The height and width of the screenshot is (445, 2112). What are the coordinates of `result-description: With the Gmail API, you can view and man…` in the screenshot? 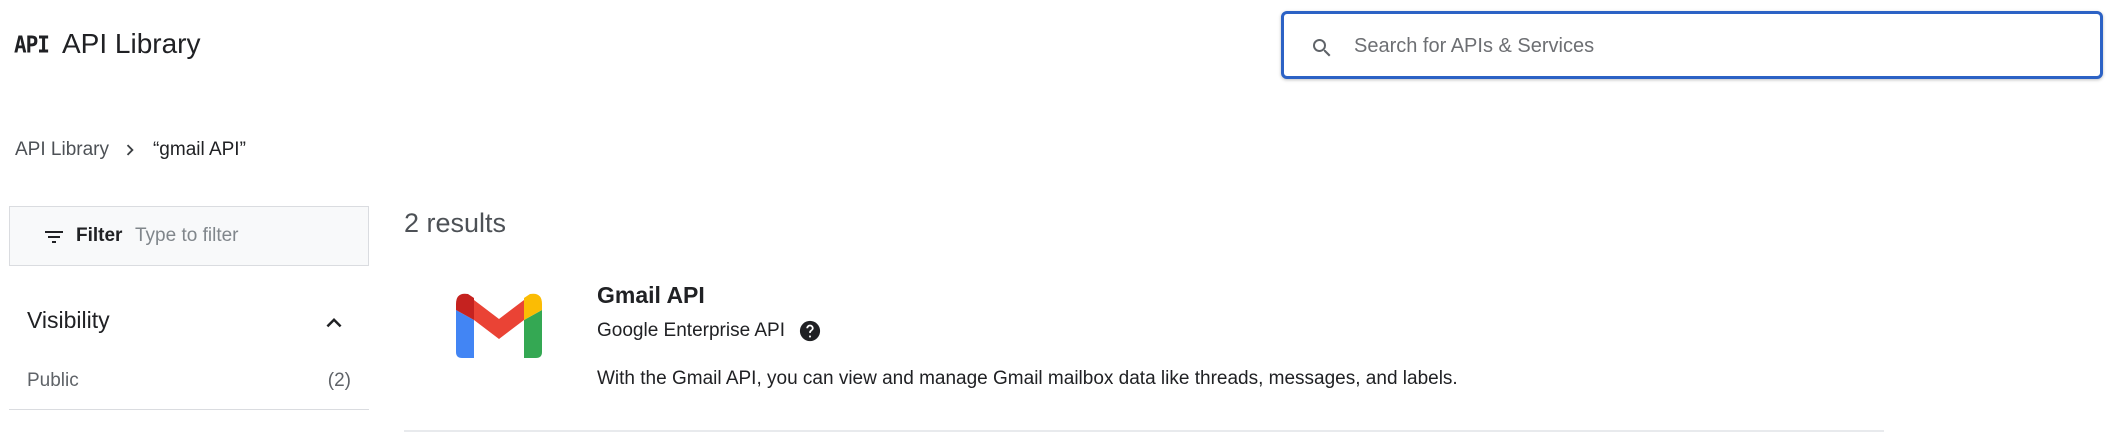 It's located at (1027, 378).